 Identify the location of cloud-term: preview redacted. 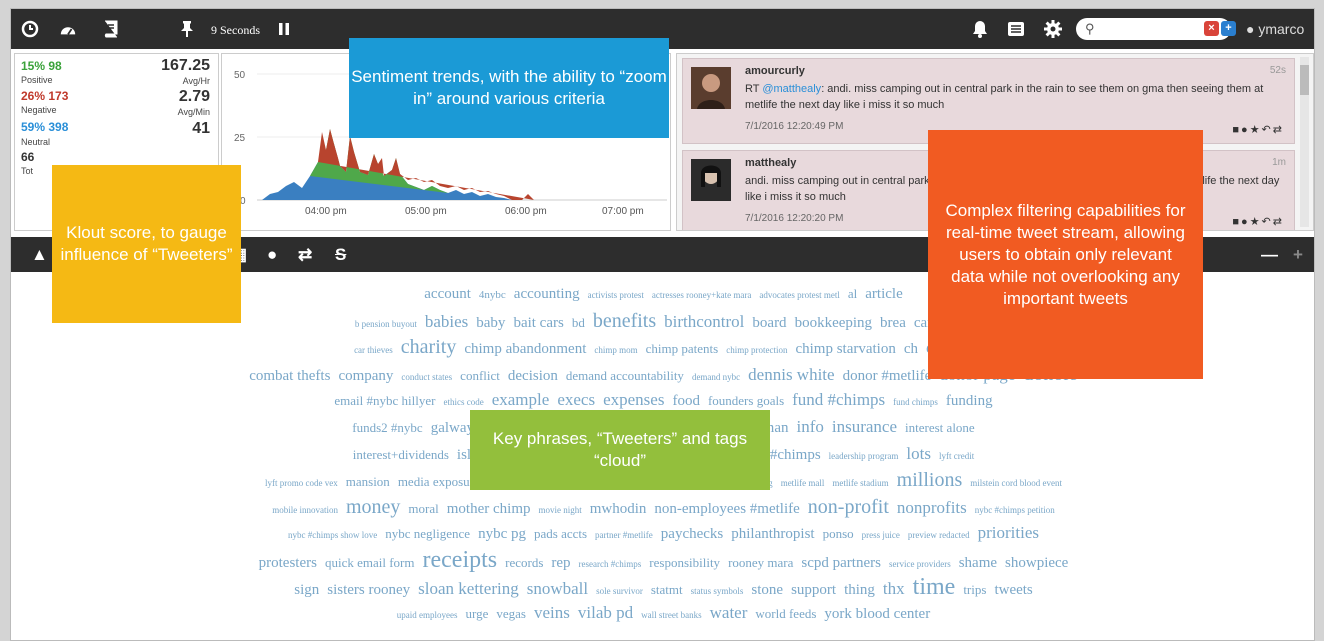
(939, 535).